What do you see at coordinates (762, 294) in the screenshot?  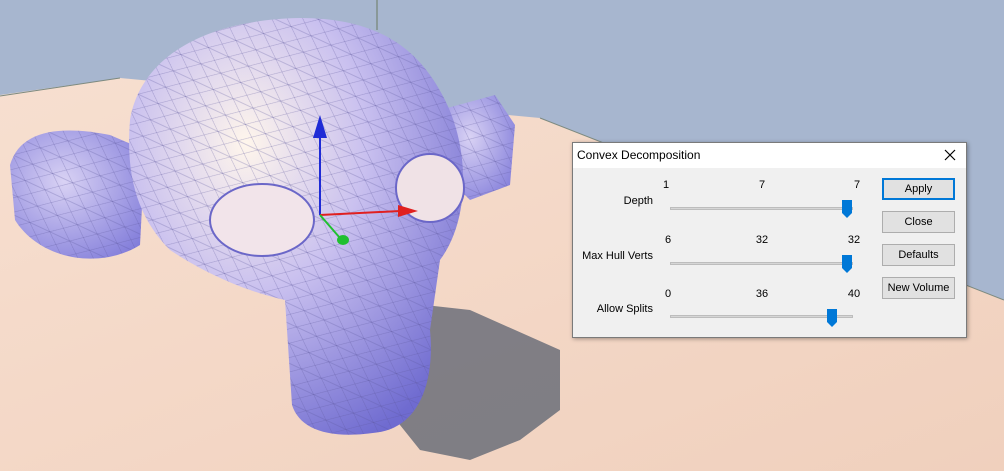 I see `allow-splits-value: 36` at bounding box center [762, 294].